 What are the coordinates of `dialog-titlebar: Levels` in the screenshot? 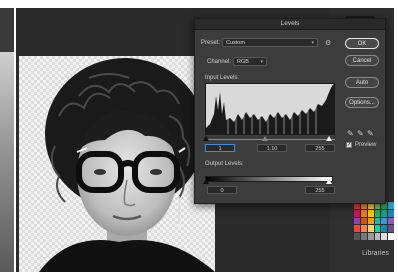 It's located at (290, 24).